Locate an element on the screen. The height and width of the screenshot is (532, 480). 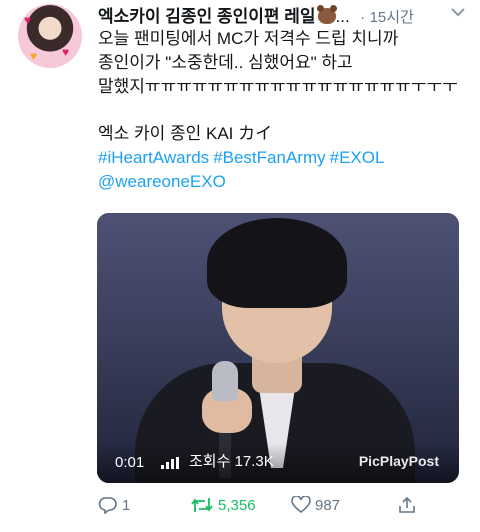
tweet-timestamp: 15시간 is located at coordinates (392, 17).